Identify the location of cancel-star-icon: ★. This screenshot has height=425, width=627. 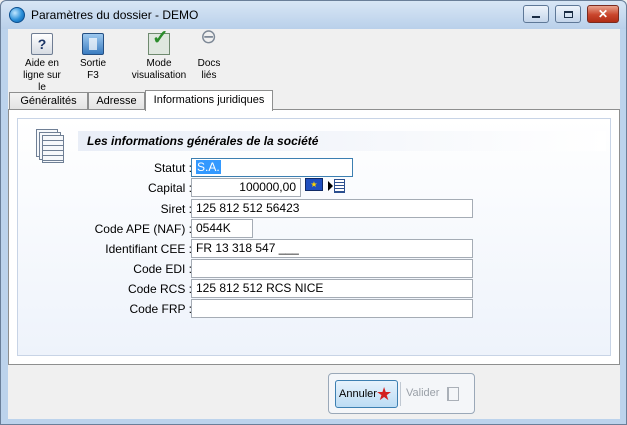
(384, 394).